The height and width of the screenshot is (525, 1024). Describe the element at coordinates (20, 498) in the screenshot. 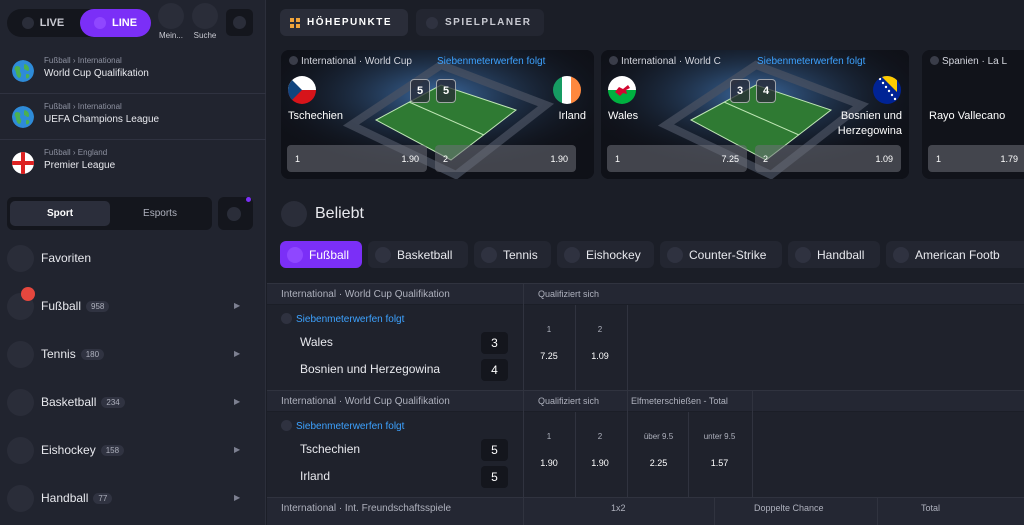

I see `handball-icon` at that location.